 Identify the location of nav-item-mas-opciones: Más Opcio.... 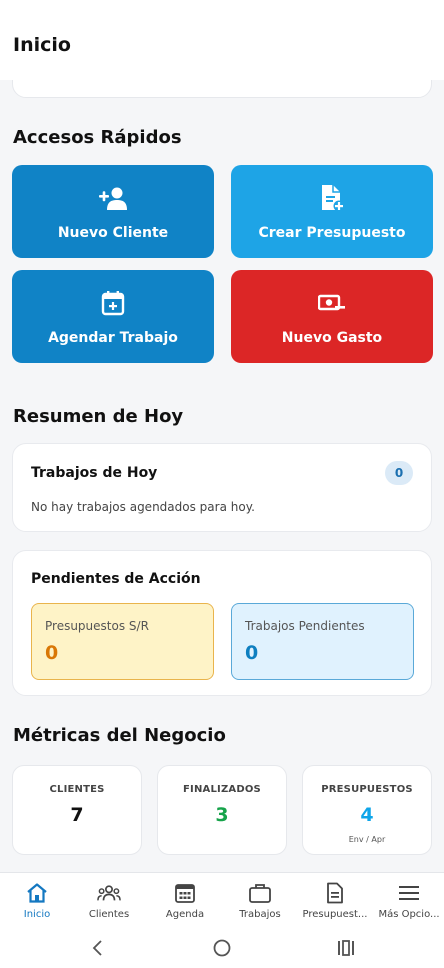
(408, 901).